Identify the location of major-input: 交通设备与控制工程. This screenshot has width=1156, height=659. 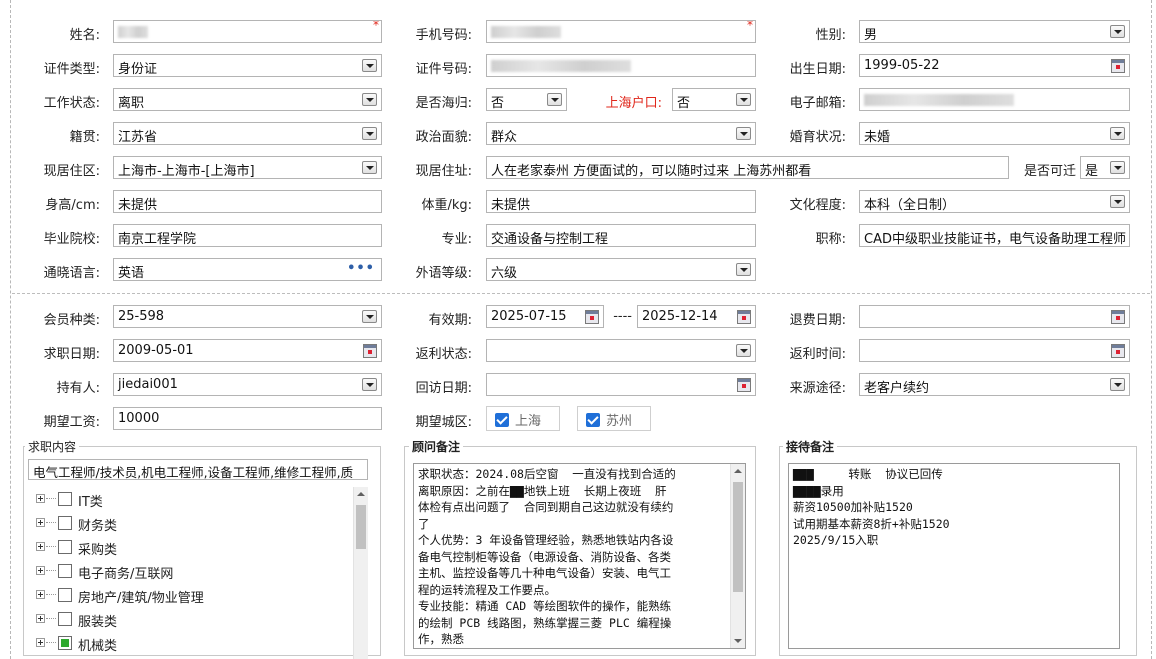
(621, 235).